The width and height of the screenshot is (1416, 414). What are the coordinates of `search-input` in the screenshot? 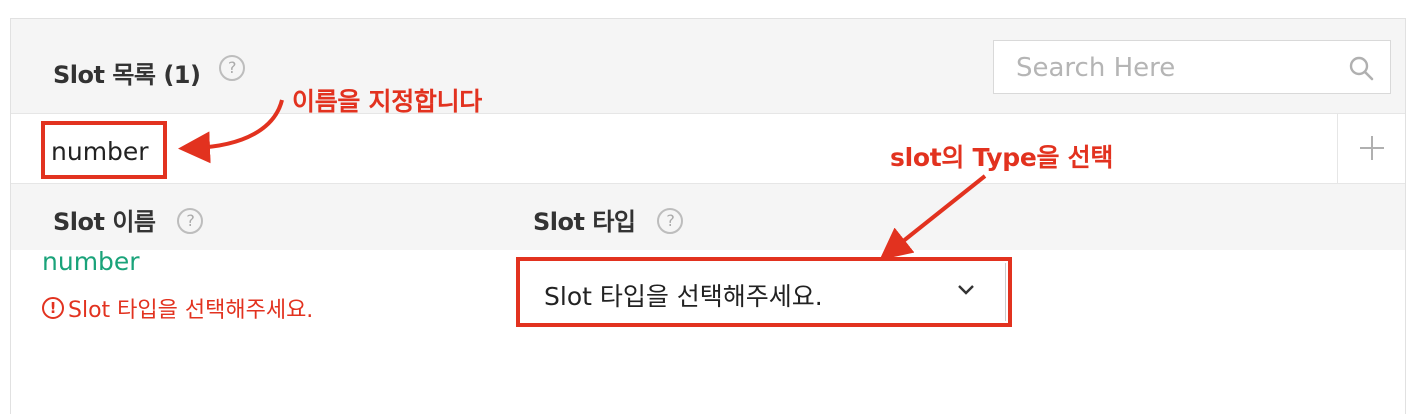 It's located at (1176, 68).